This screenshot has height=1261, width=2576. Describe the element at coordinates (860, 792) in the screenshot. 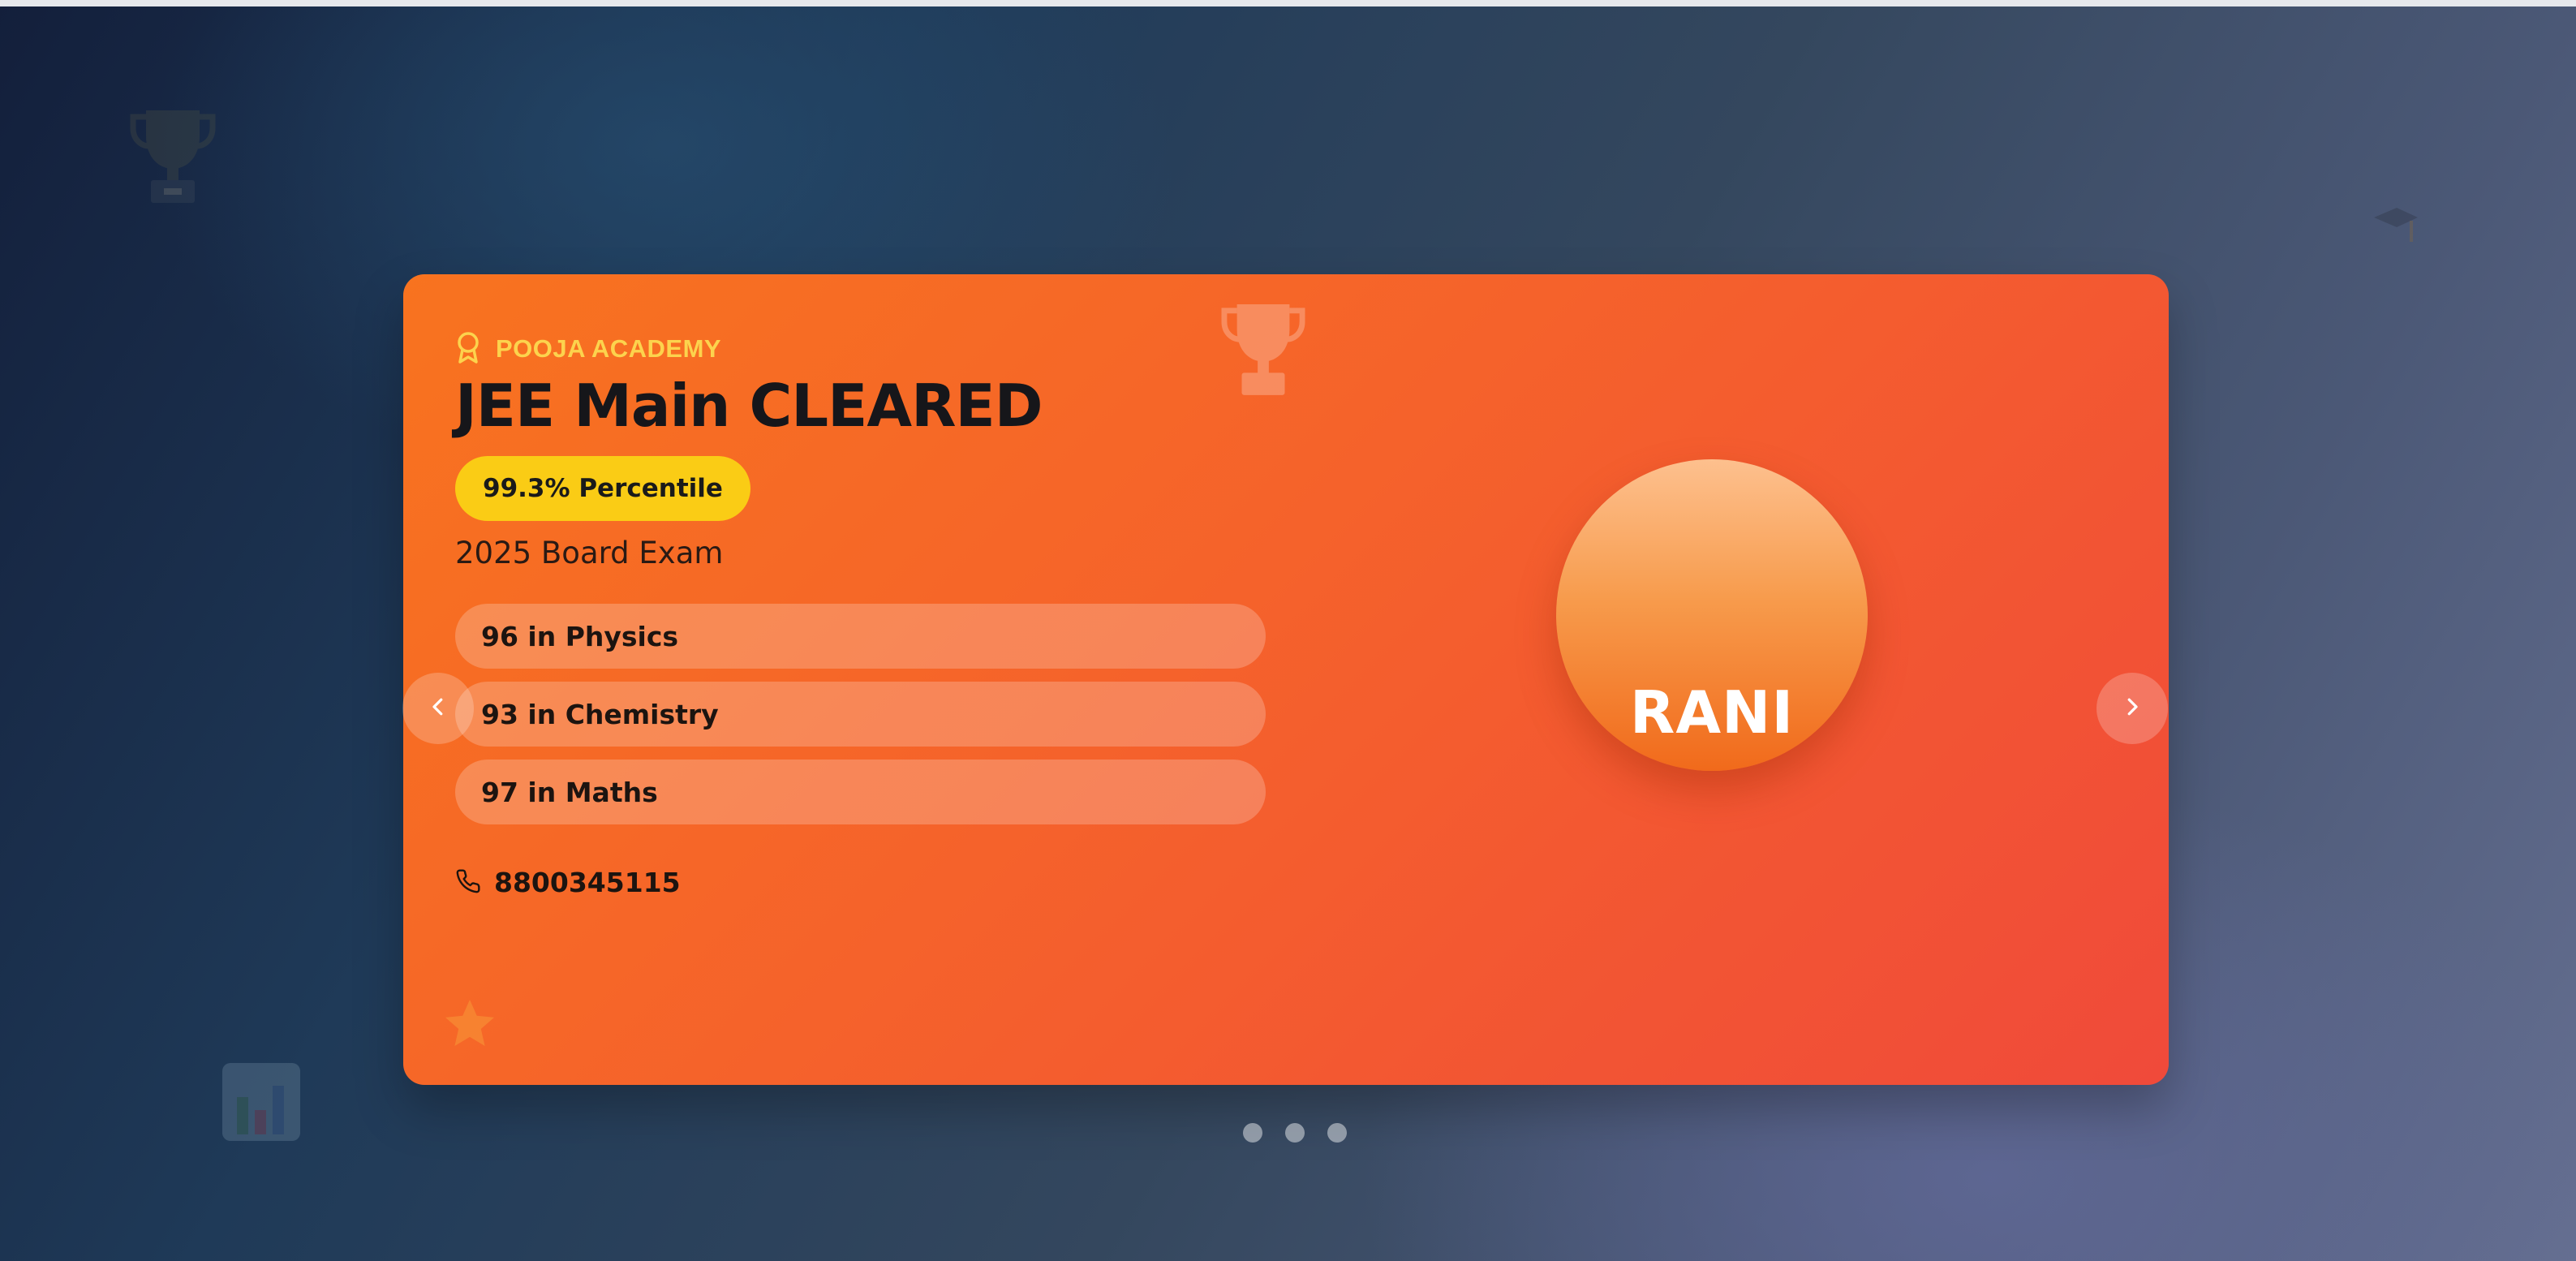

I see `subject-score-maths: 97 in Maths` at that location.